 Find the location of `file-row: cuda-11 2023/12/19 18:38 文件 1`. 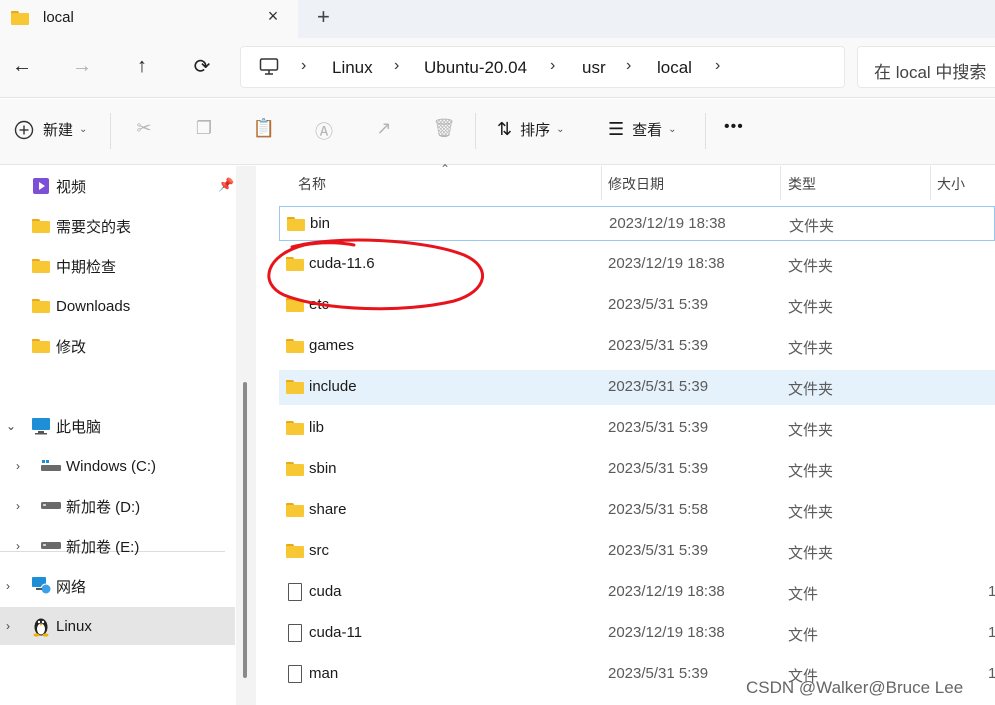

file-row: cuda-11 2023/12/19 18:38 文件 1 is located at coordinates (637, 633).